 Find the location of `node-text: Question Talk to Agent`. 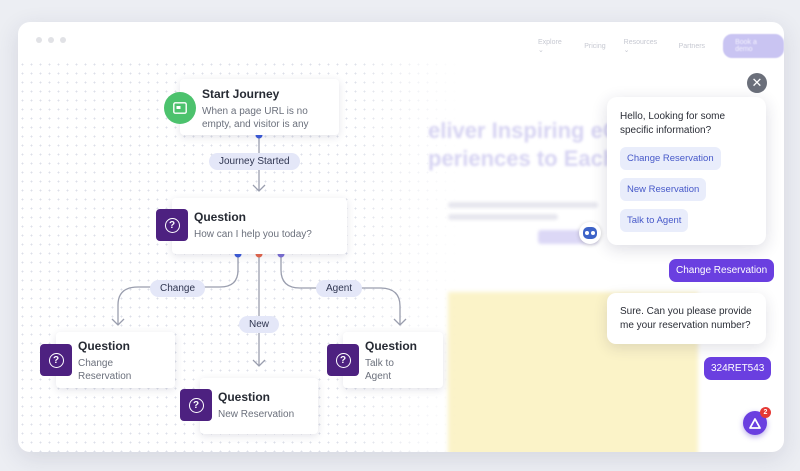

node-text: Question Talk to Agent is located at coordinates (391, 361).